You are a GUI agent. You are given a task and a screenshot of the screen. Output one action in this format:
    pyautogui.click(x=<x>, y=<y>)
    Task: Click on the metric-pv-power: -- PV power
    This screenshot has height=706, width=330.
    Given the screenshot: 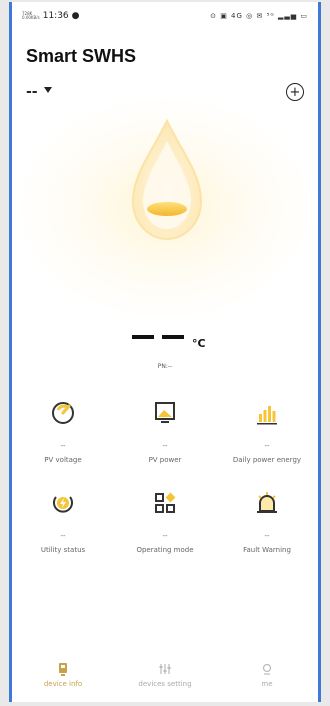 What is the action you would take?
    pyautogui.click(x=165, y=445)
    